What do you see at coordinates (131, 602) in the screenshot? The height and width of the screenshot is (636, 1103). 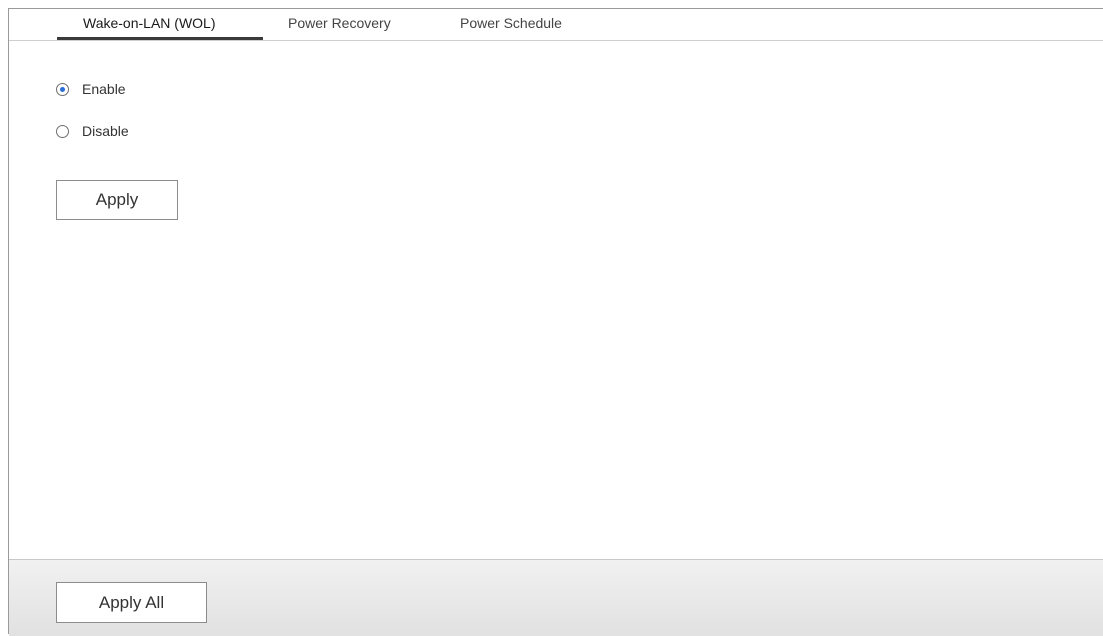 I see `apply-all-button: Apply All` at bounding box center [131, 602].